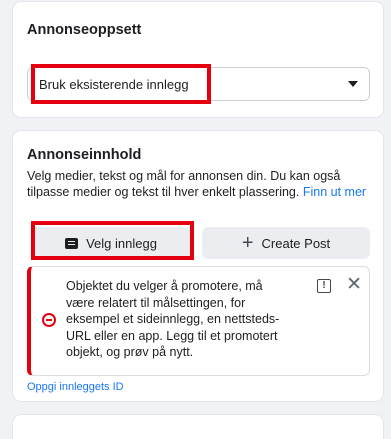  I want to click on dropdown-selected-value: Bruk eksisterende innlegg, so click(114, 84).